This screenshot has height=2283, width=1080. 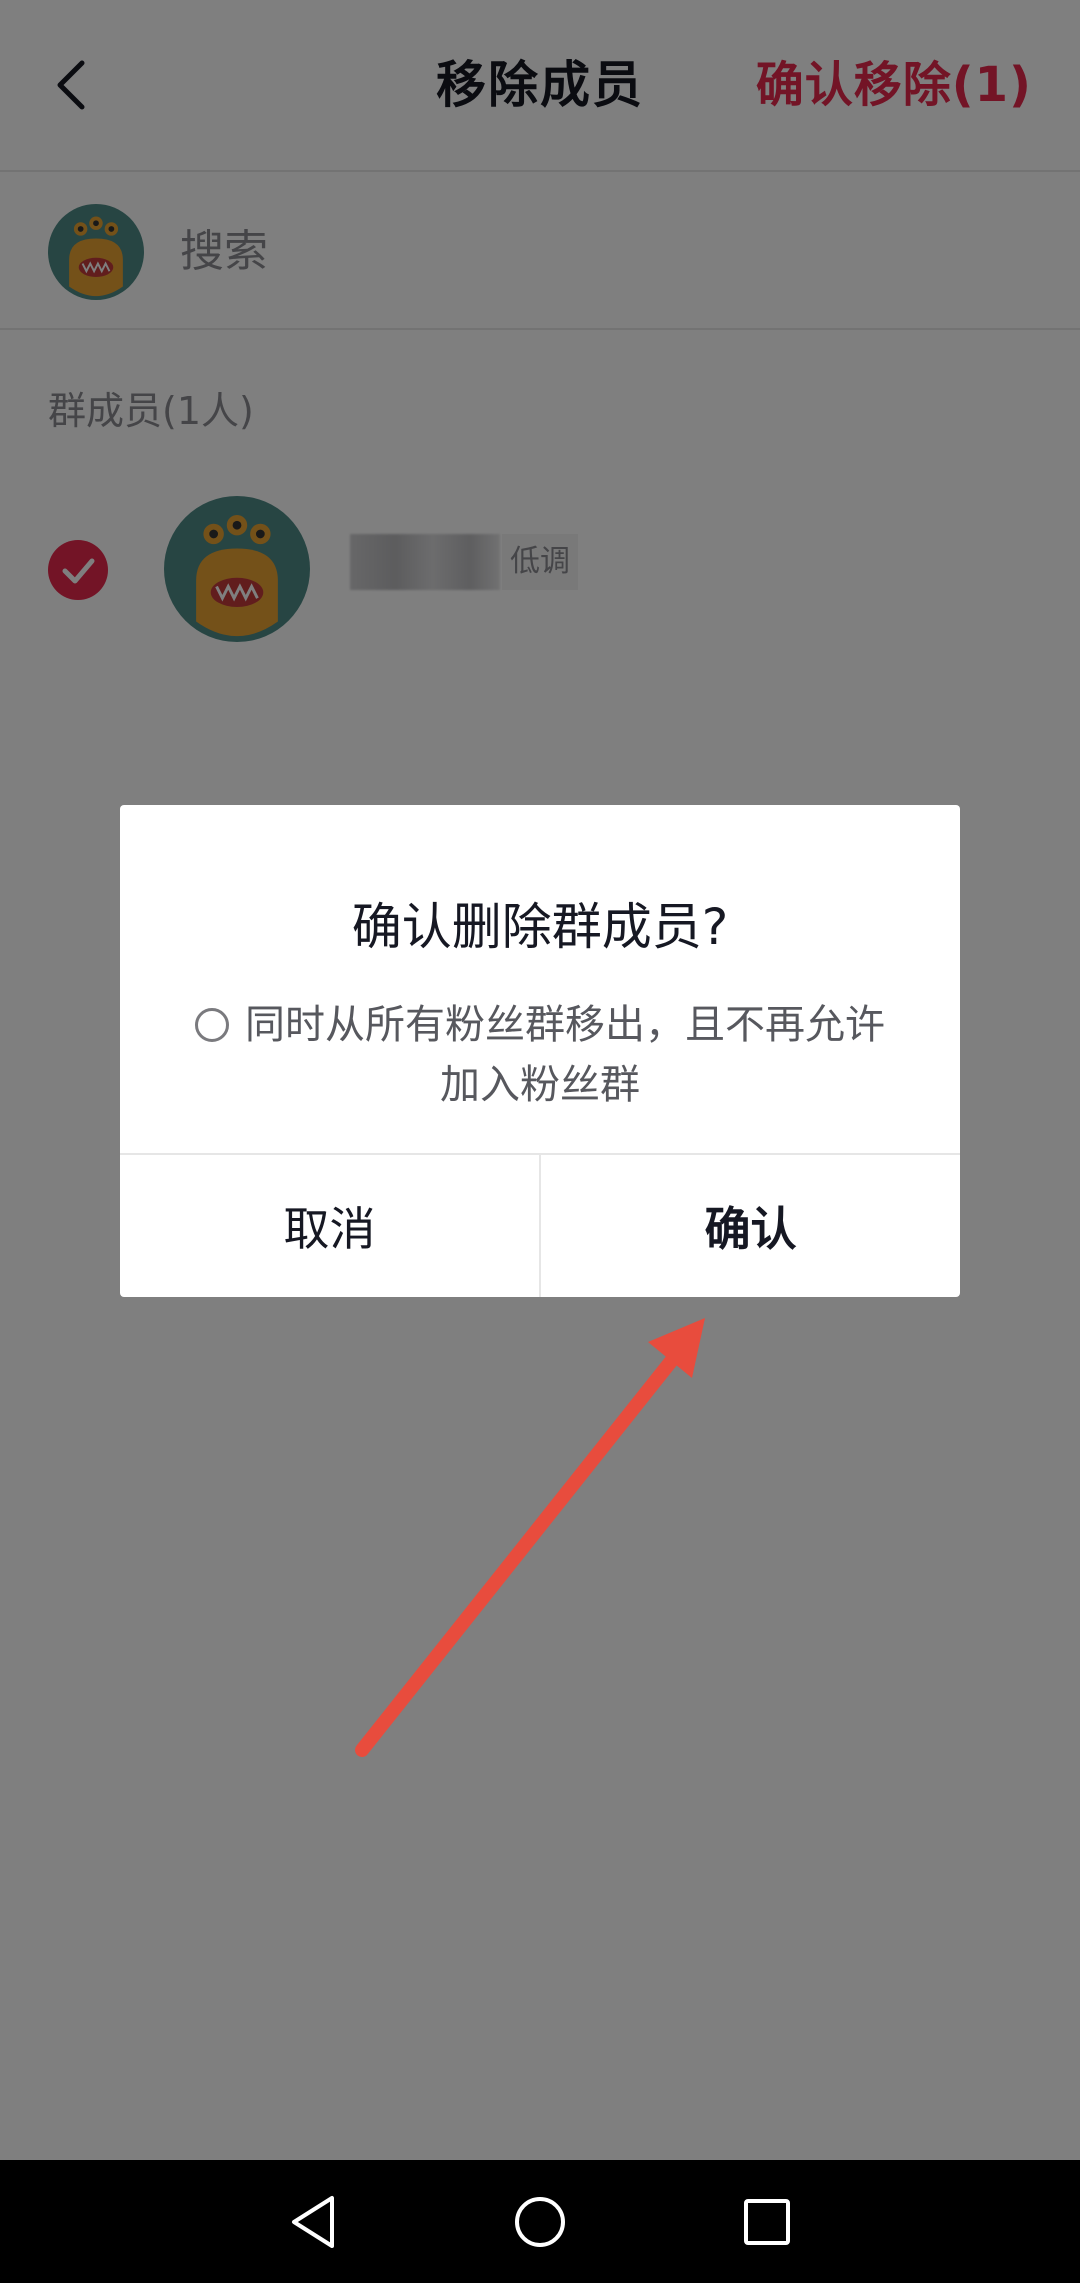 What do you see at coordinates (212, 1025) in the screenshot?
I see `radio-icon` at bounding box center [212, 1025].